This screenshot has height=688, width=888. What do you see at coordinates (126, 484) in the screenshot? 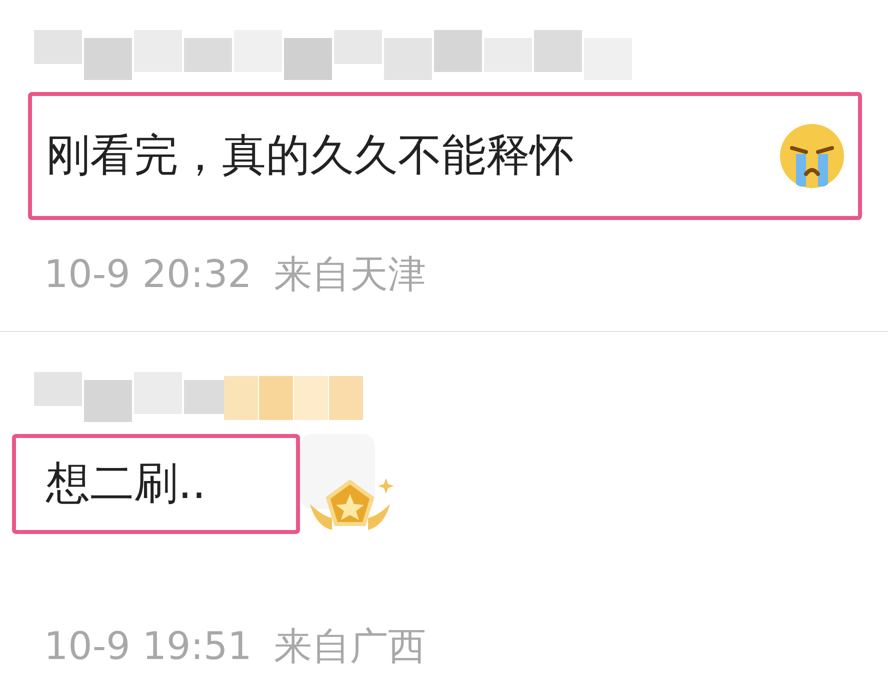
I see `comment-text: 想二刷..` at bounding box center [126, 484].